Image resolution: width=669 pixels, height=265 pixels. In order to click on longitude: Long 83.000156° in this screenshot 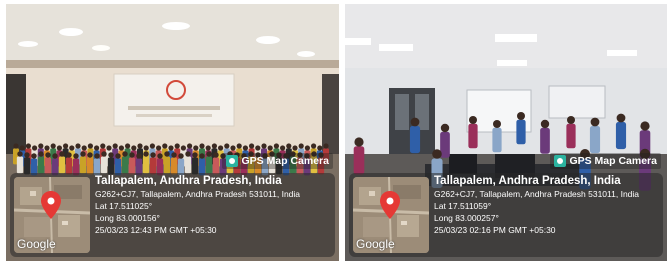, I will do `click(127, 218)`.